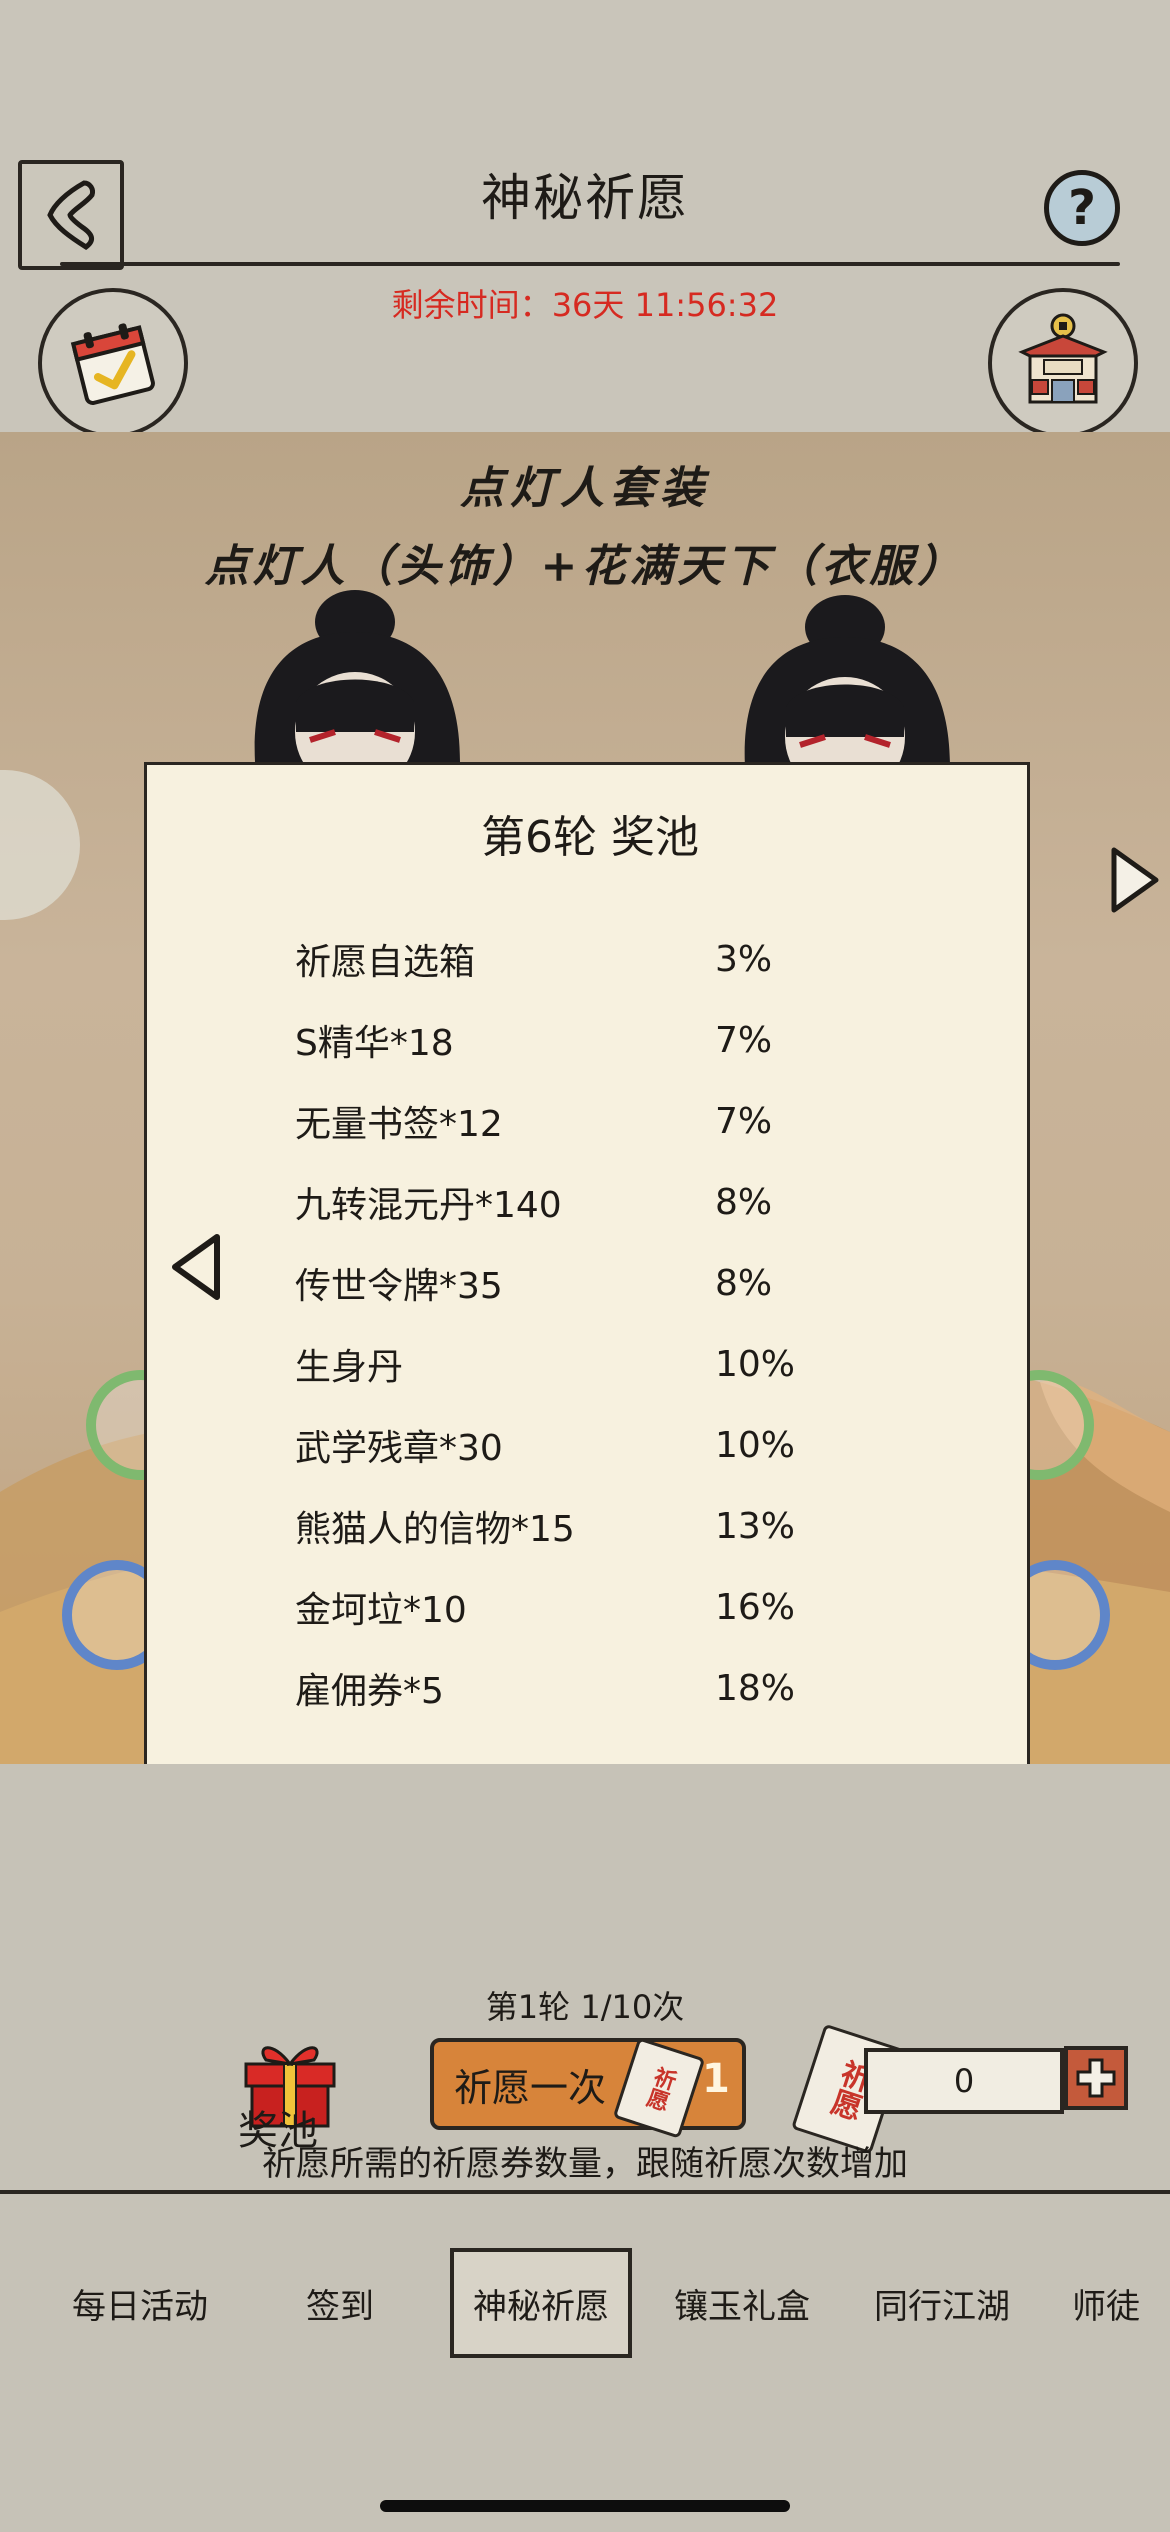  Describe the element at coordinates (541, 2303) in the screenshot. I see `tab-mystery-wish: 神秘祈愿` at that location.